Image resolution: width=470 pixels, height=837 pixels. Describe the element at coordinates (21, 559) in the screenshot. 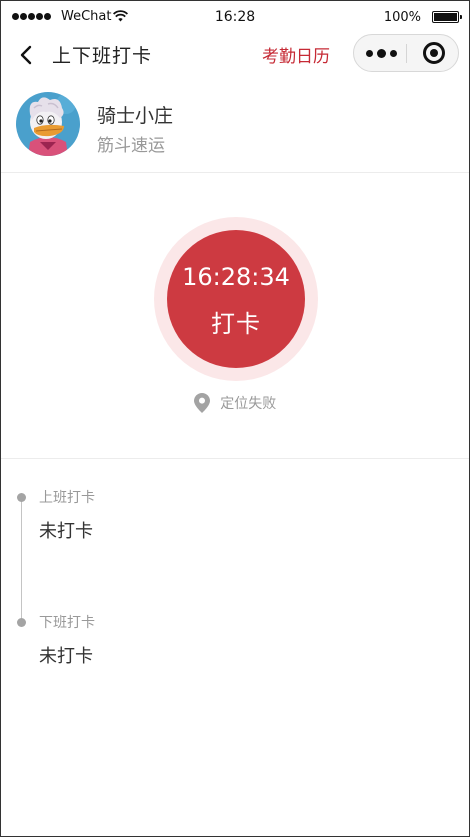

I see `timeline-line` at that location.